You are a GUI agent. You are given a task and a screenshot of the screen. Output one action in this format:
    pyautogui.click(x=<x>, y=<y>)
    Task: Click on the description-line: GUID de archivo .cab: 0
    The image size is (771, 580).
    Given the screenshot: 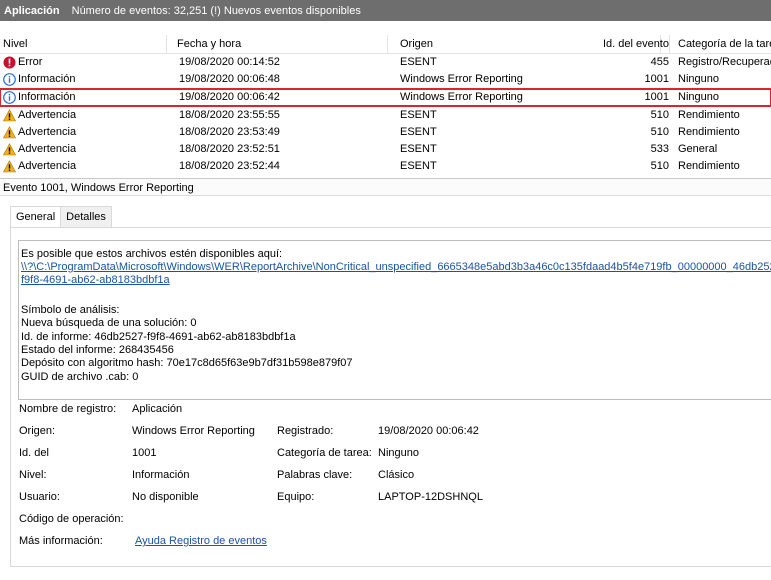 What is the action you would take?
    pyautogui.click(x=80, y=377)
    